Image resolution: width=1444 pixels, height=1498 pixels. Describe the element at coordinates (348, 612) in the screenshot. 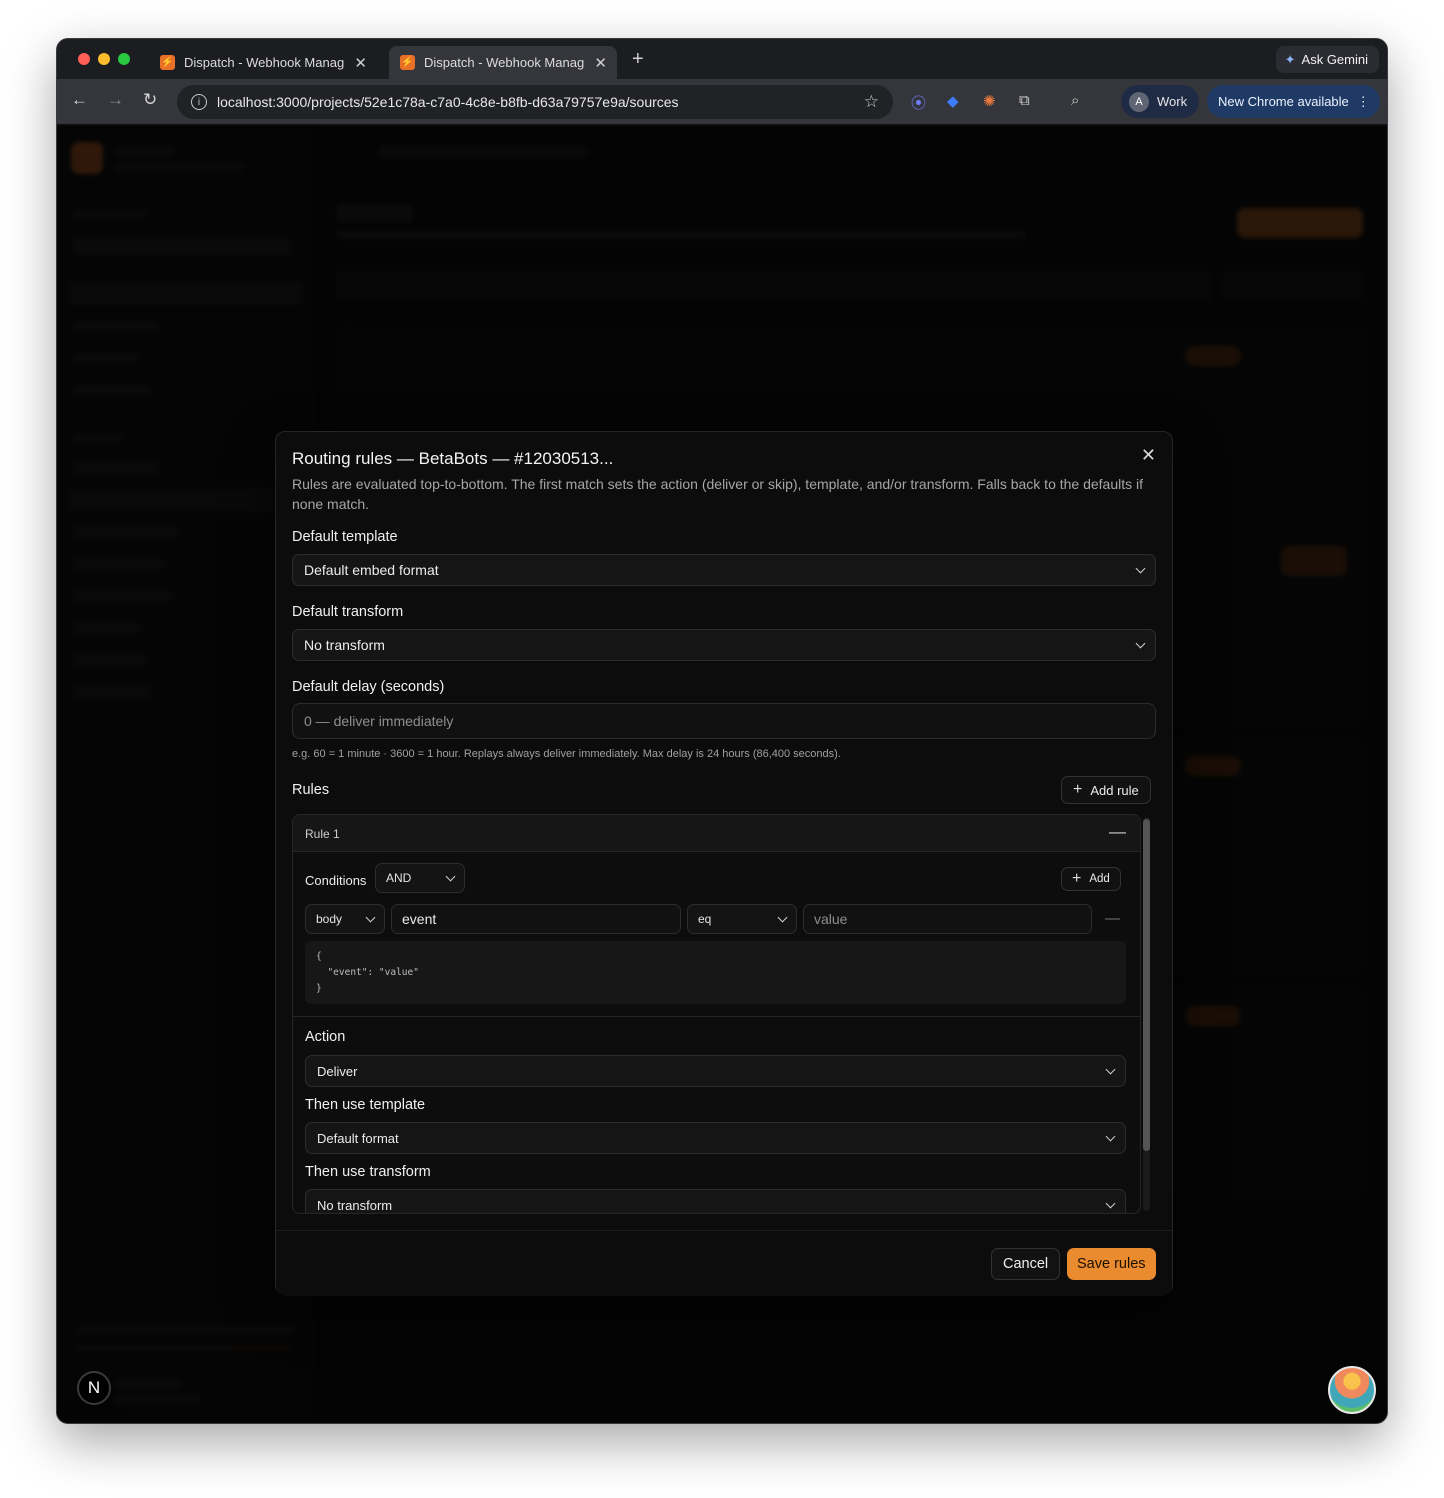

I see `default-transform-label: Default transform` at that location.